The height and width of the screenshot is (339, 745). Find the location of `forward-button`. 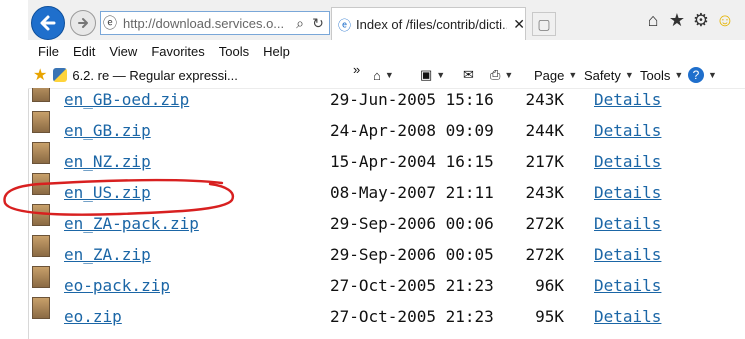

forward-button is located at coordinates (83, 23).